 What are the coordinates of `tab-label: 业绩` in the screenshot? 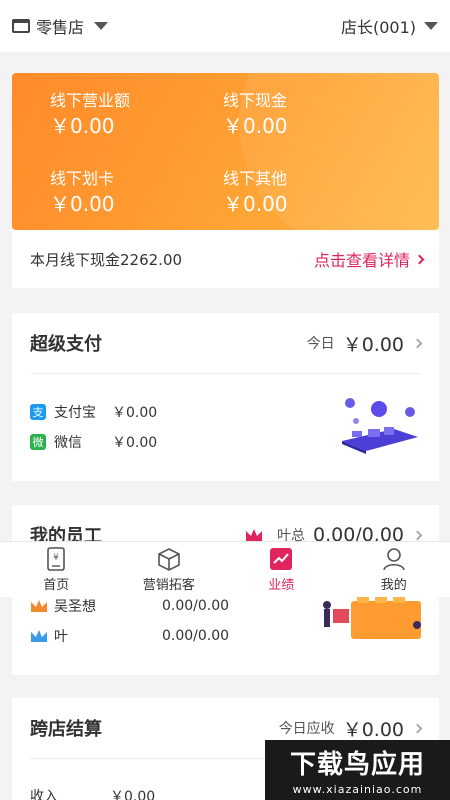 It's located at (281, 585).